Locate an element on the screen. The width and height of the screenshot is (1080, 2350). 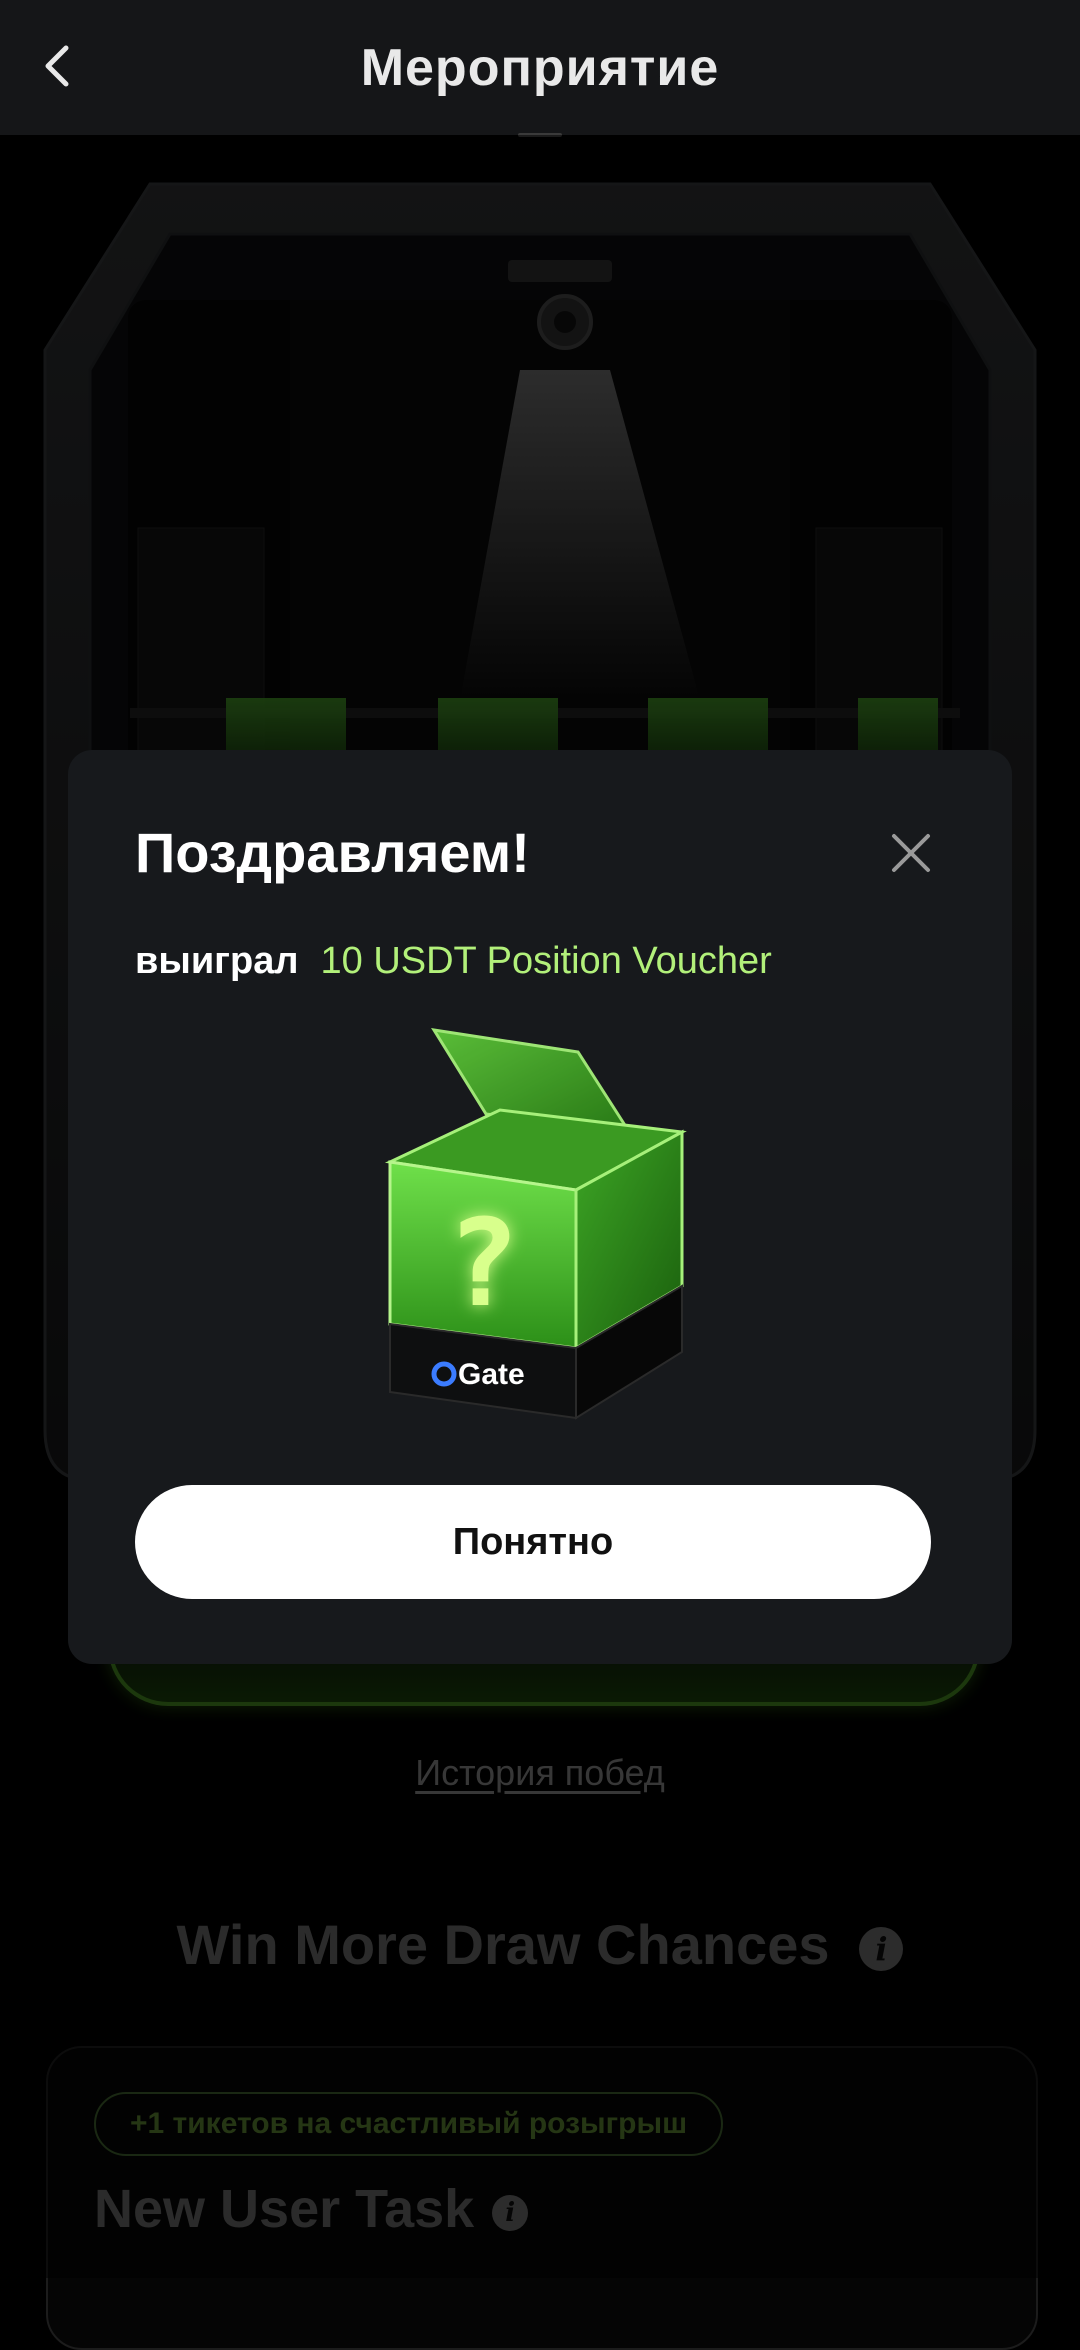
mystery-box-image: ? Gate is located at coordinates (535, 1224).